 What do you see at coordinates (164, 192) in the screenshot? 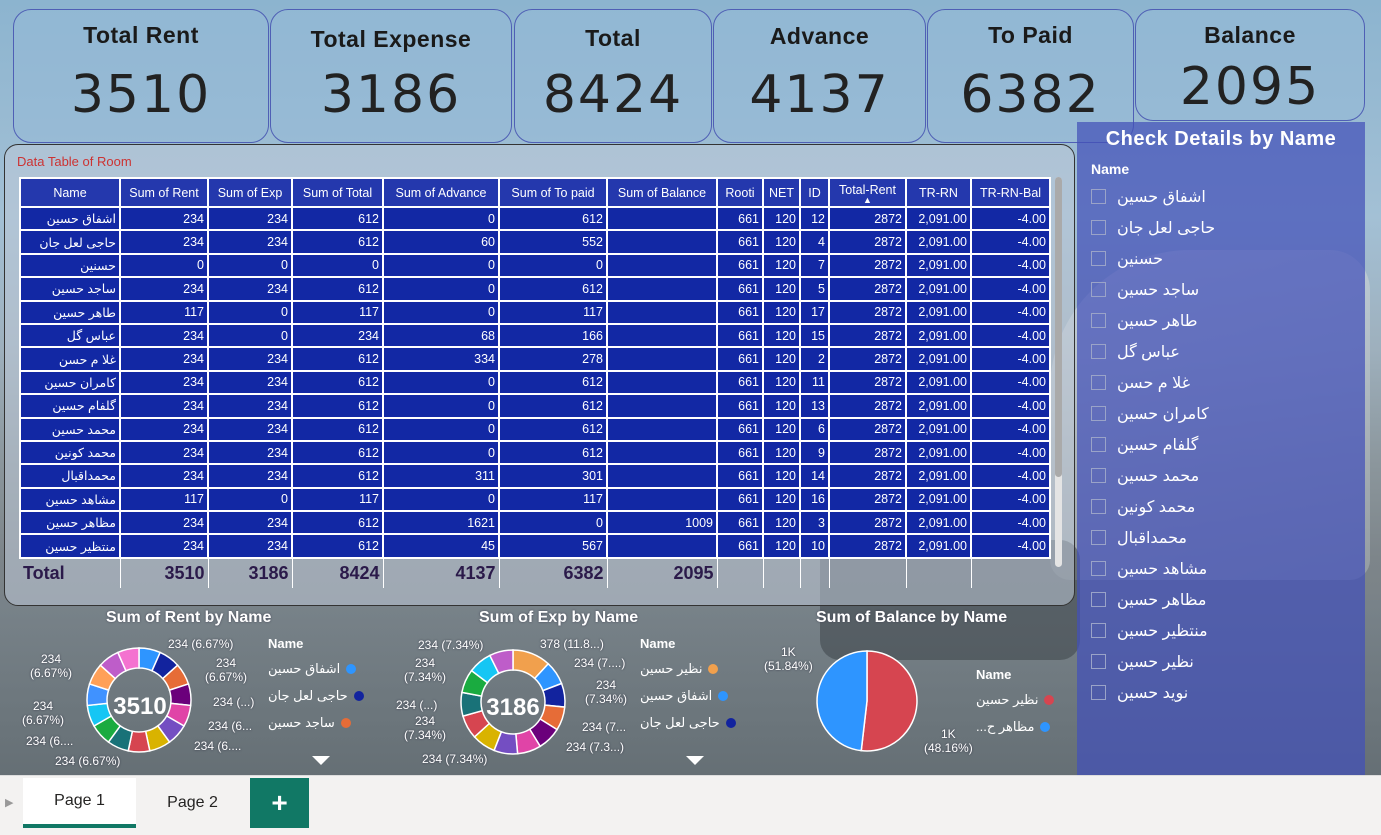
I see `column-header-rent: Sum of Rent` at bounding box center [164, 192].